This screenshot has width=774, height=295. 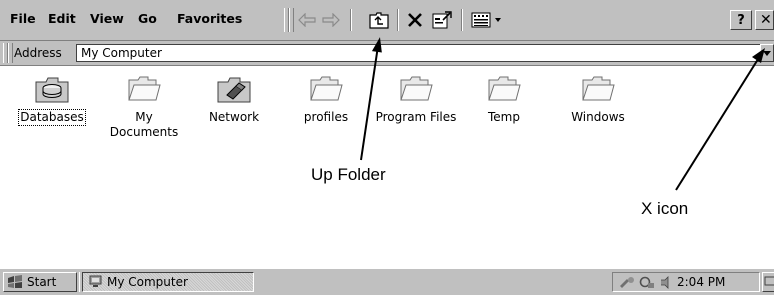 I want to click on properties-button, so click(x=442, y=20).